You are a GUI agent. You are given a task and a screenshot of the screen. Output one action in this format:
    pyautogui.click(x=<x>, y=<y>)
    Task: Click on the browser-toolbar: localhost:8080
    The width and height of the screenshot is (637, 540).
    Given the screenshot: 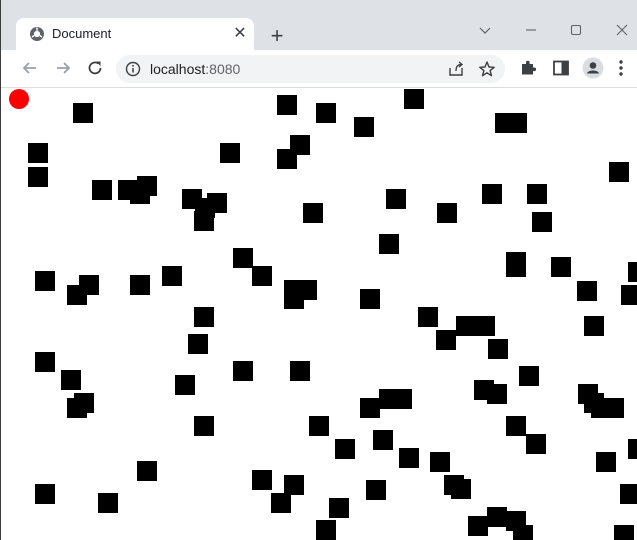 What is the action you would take?
    pyautogui.click(x=319, y=69)
    